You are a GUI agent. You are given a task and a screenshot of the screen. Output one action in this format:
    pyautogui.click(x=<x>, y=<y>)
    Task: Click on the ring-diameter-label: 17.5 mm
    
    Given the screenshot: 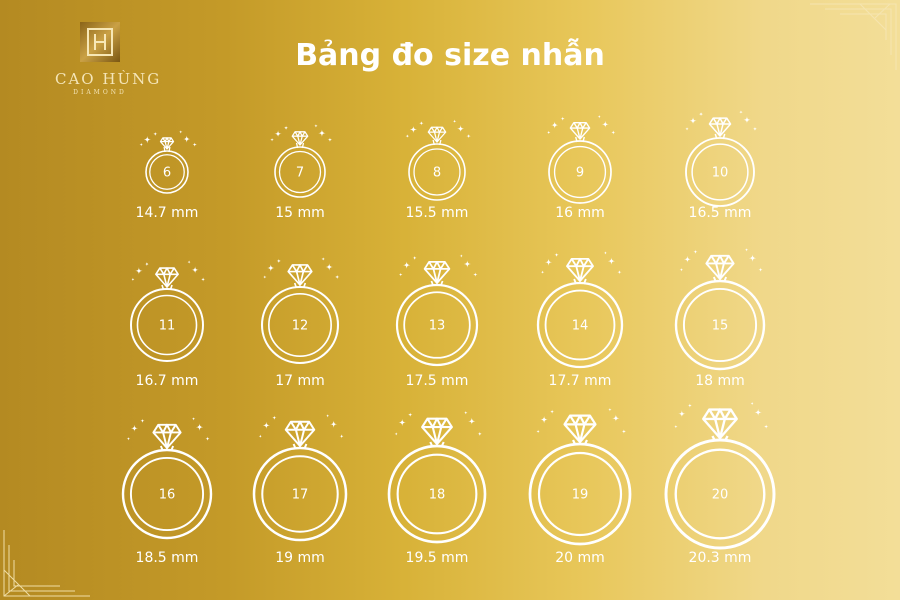 What is the action you would take?
    pyautogui.click(x=437, y=381)
    